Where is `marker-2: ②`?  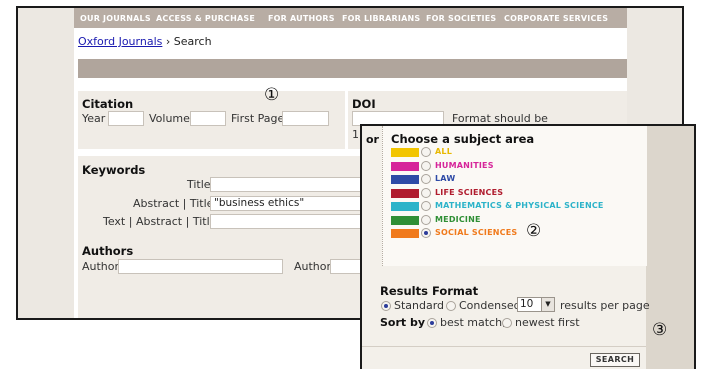 marker-2: ② is located at coordinates (534, 231).